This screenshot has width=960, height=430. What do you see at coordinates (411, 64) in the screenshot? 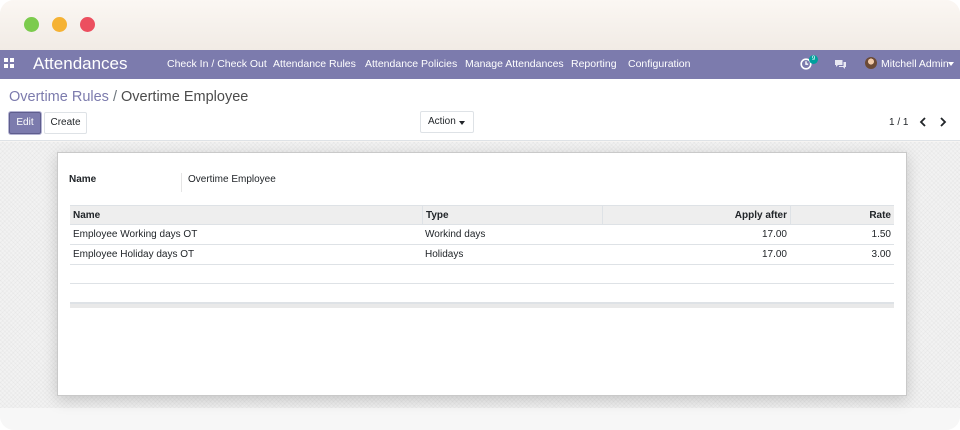
I see `menu-attendance-policies: Attendance Policies` at bounding box center [411, 64].